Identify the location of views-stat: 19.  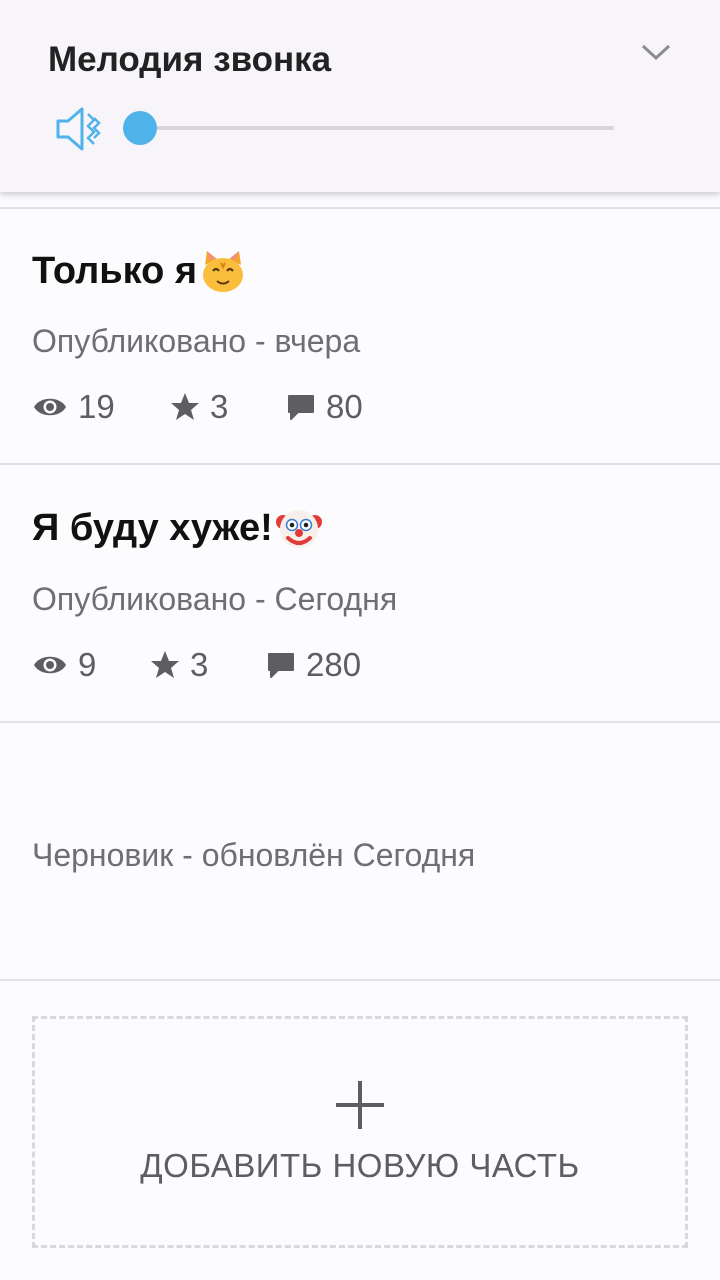
(101, 407).